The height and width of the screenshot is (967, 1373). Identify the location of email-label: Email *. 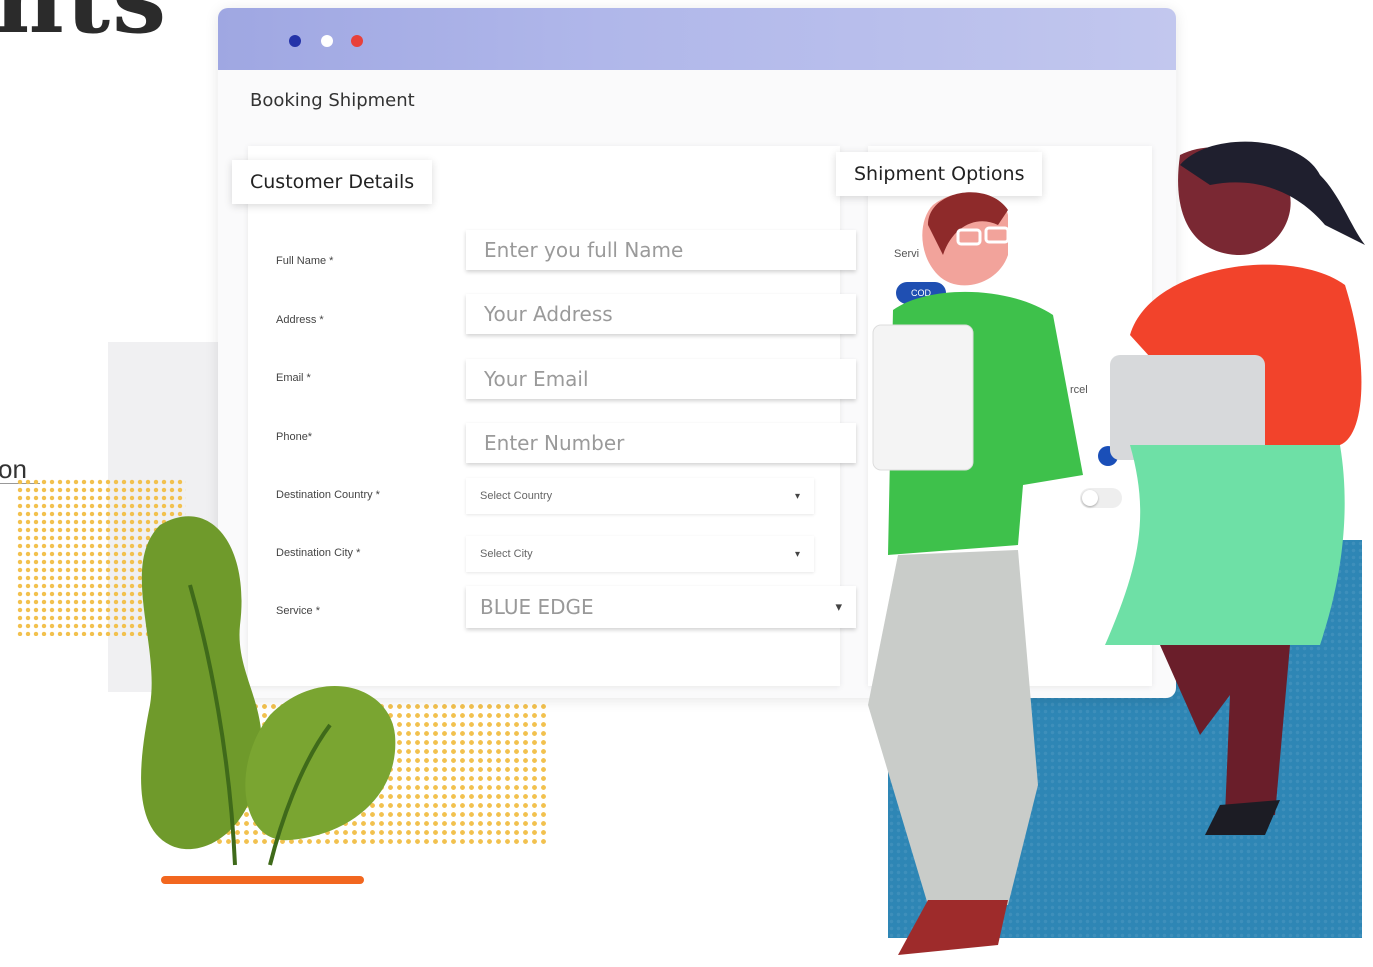
(293, 378).